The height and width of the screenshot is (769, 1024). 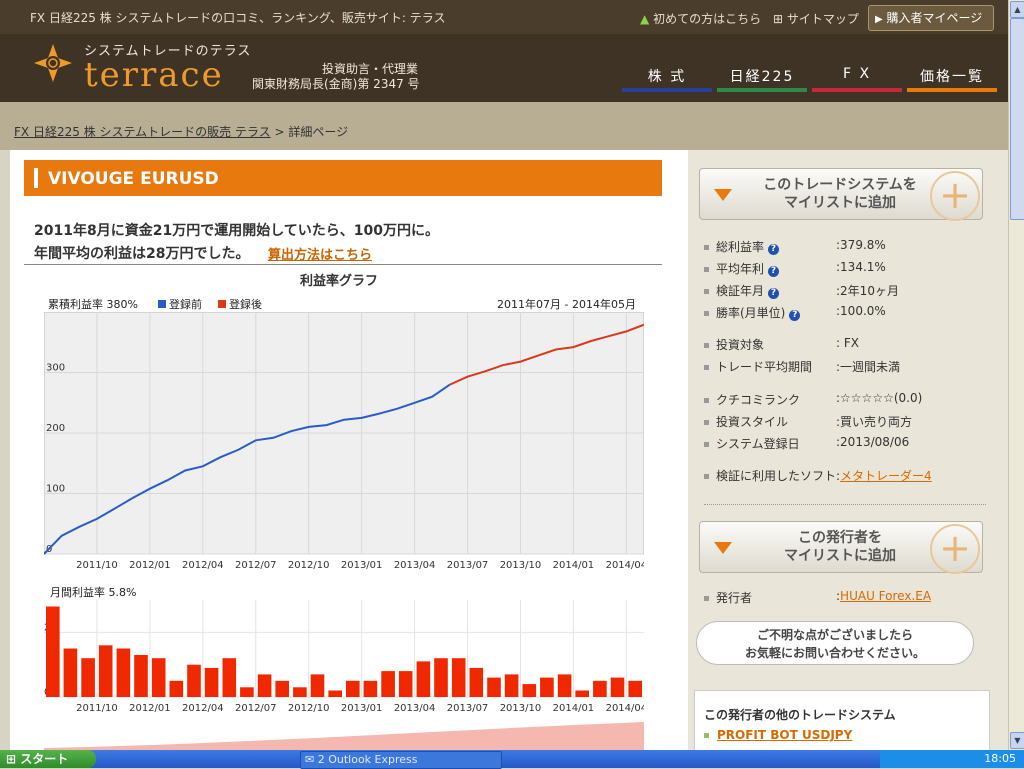 I want to click on info-value: :買い売り両方, so click(x=874, y=422).